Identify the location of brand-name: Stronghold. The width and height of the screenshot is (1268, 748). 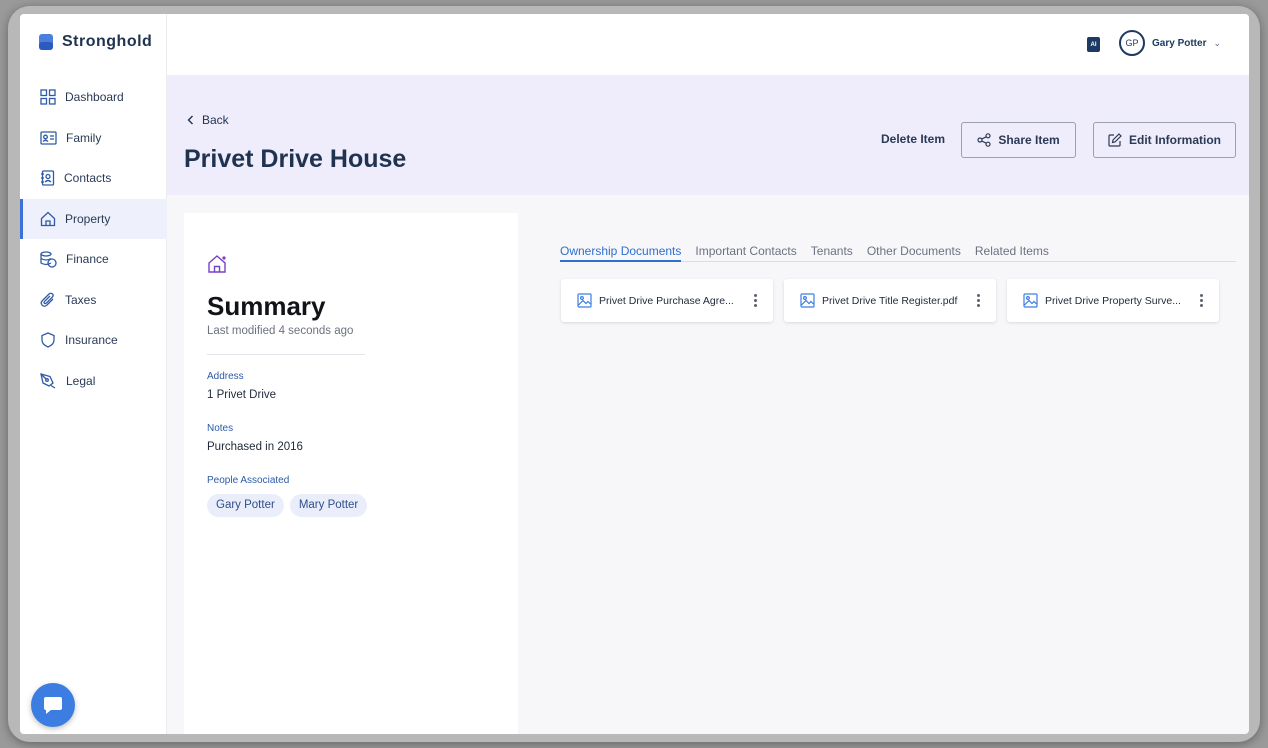
(107, 41).